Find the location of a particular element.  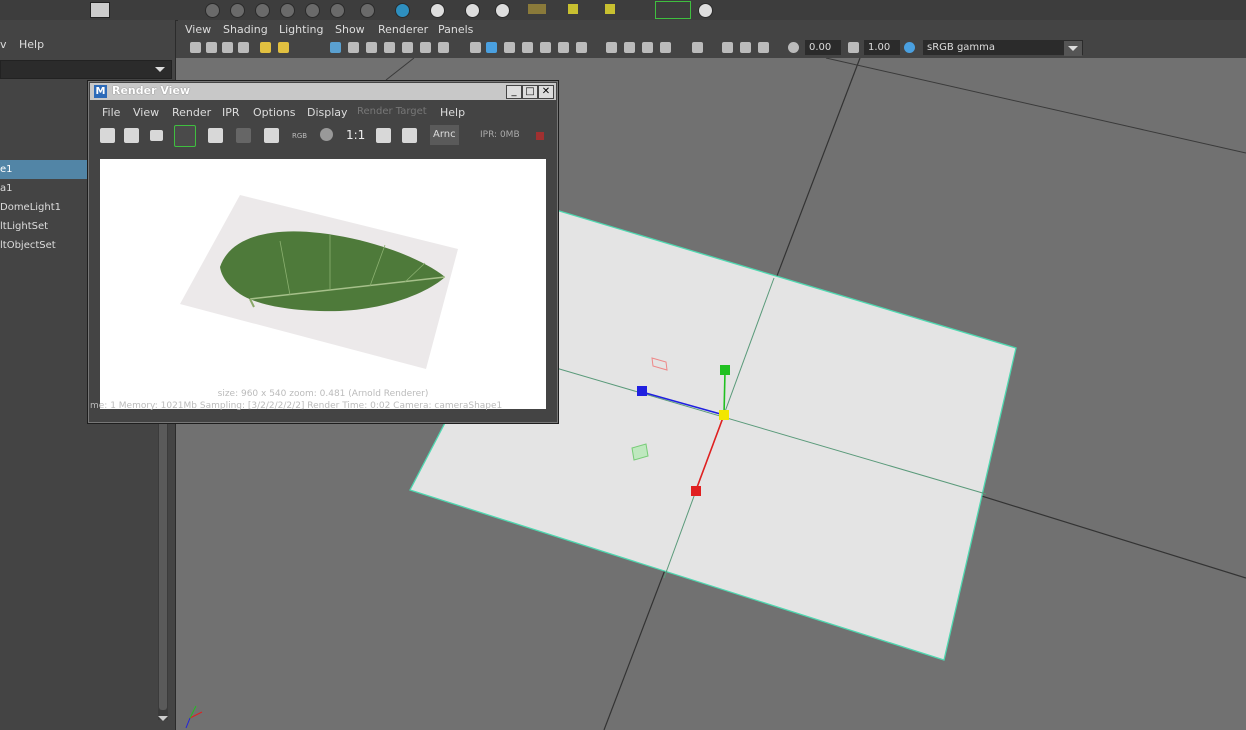

ipr-icon is located at coordinates (185, 136).